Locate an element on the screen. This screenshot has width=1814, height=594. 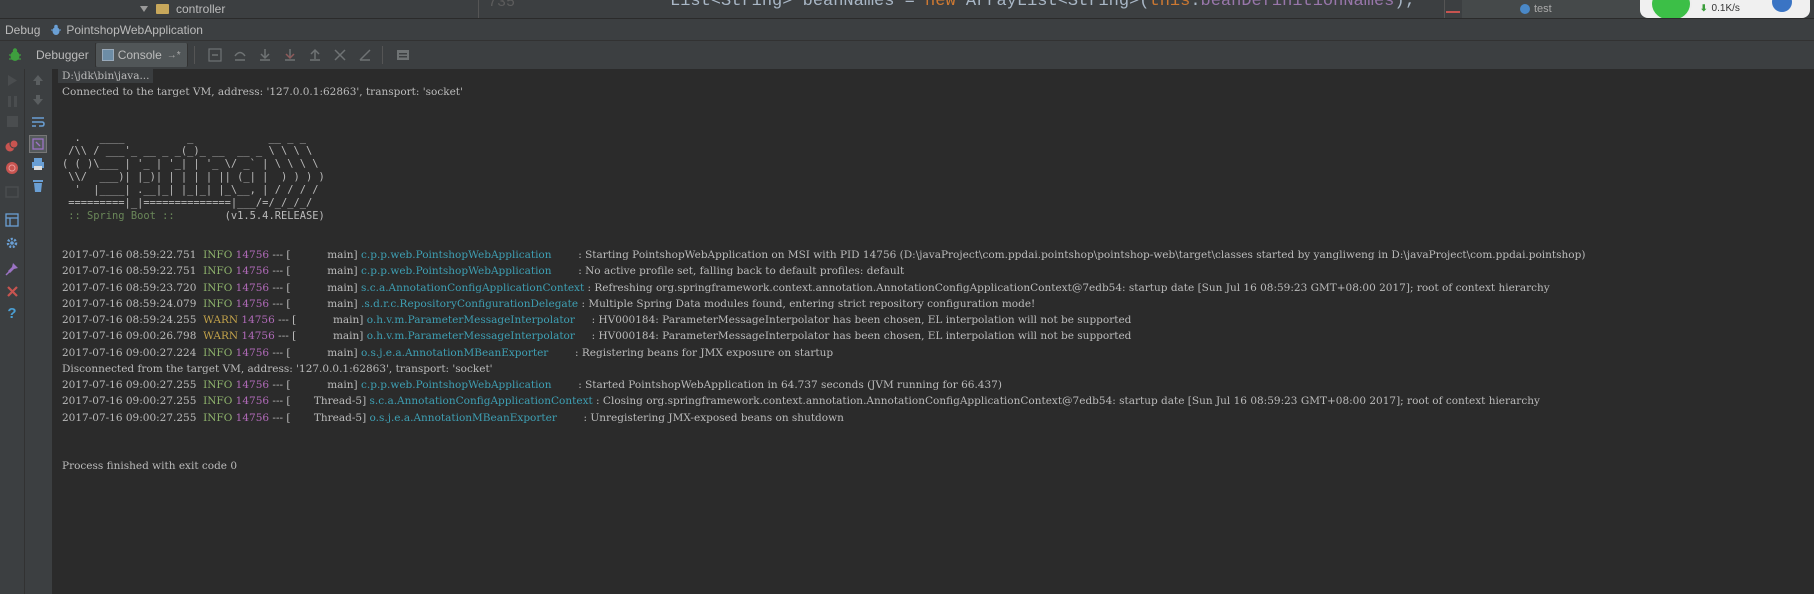
view-breakpoints-icon is located at coordinates (12, 146).